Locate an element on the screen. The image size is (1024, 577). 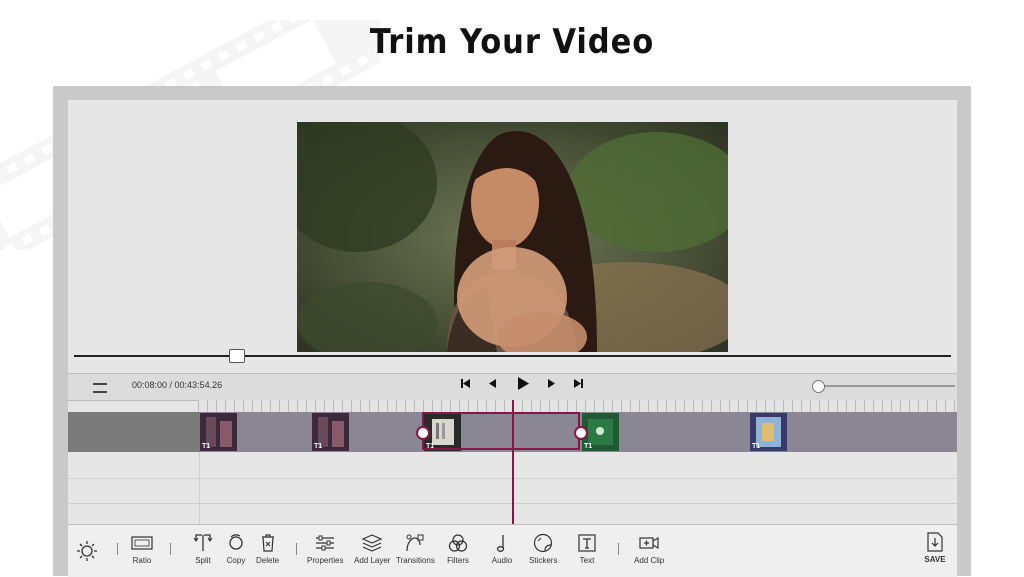
play-icon is located at coordinates (523, 385).